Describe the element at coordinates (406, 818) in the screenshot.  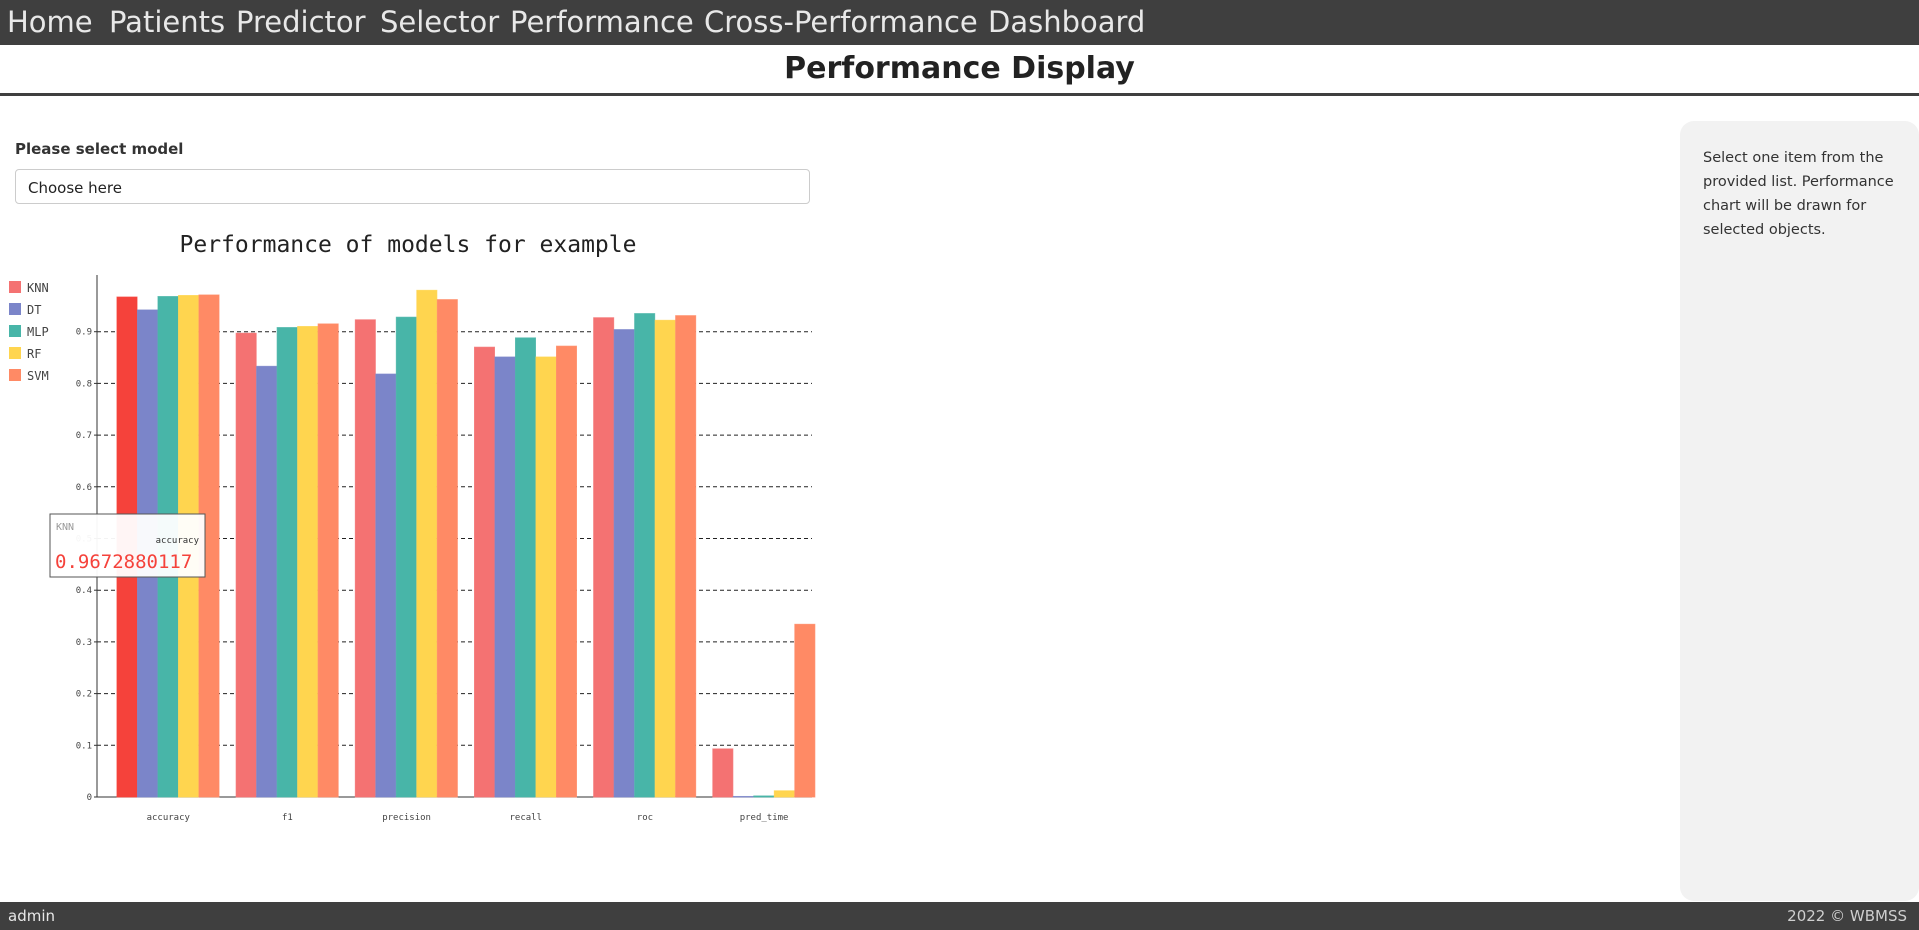
I see `x-tick-label: precision` at that location.